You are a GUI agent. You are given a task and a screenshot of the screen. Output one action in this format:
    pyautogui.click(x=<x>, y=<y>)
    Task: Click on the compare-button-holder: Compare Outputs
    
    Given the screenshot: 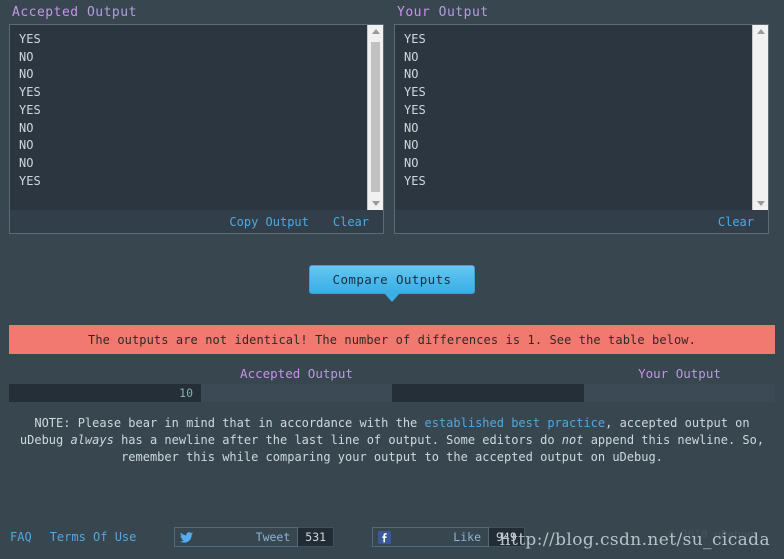 What is the action you would take?
    pyautogui.click(x=392, y=283)
    